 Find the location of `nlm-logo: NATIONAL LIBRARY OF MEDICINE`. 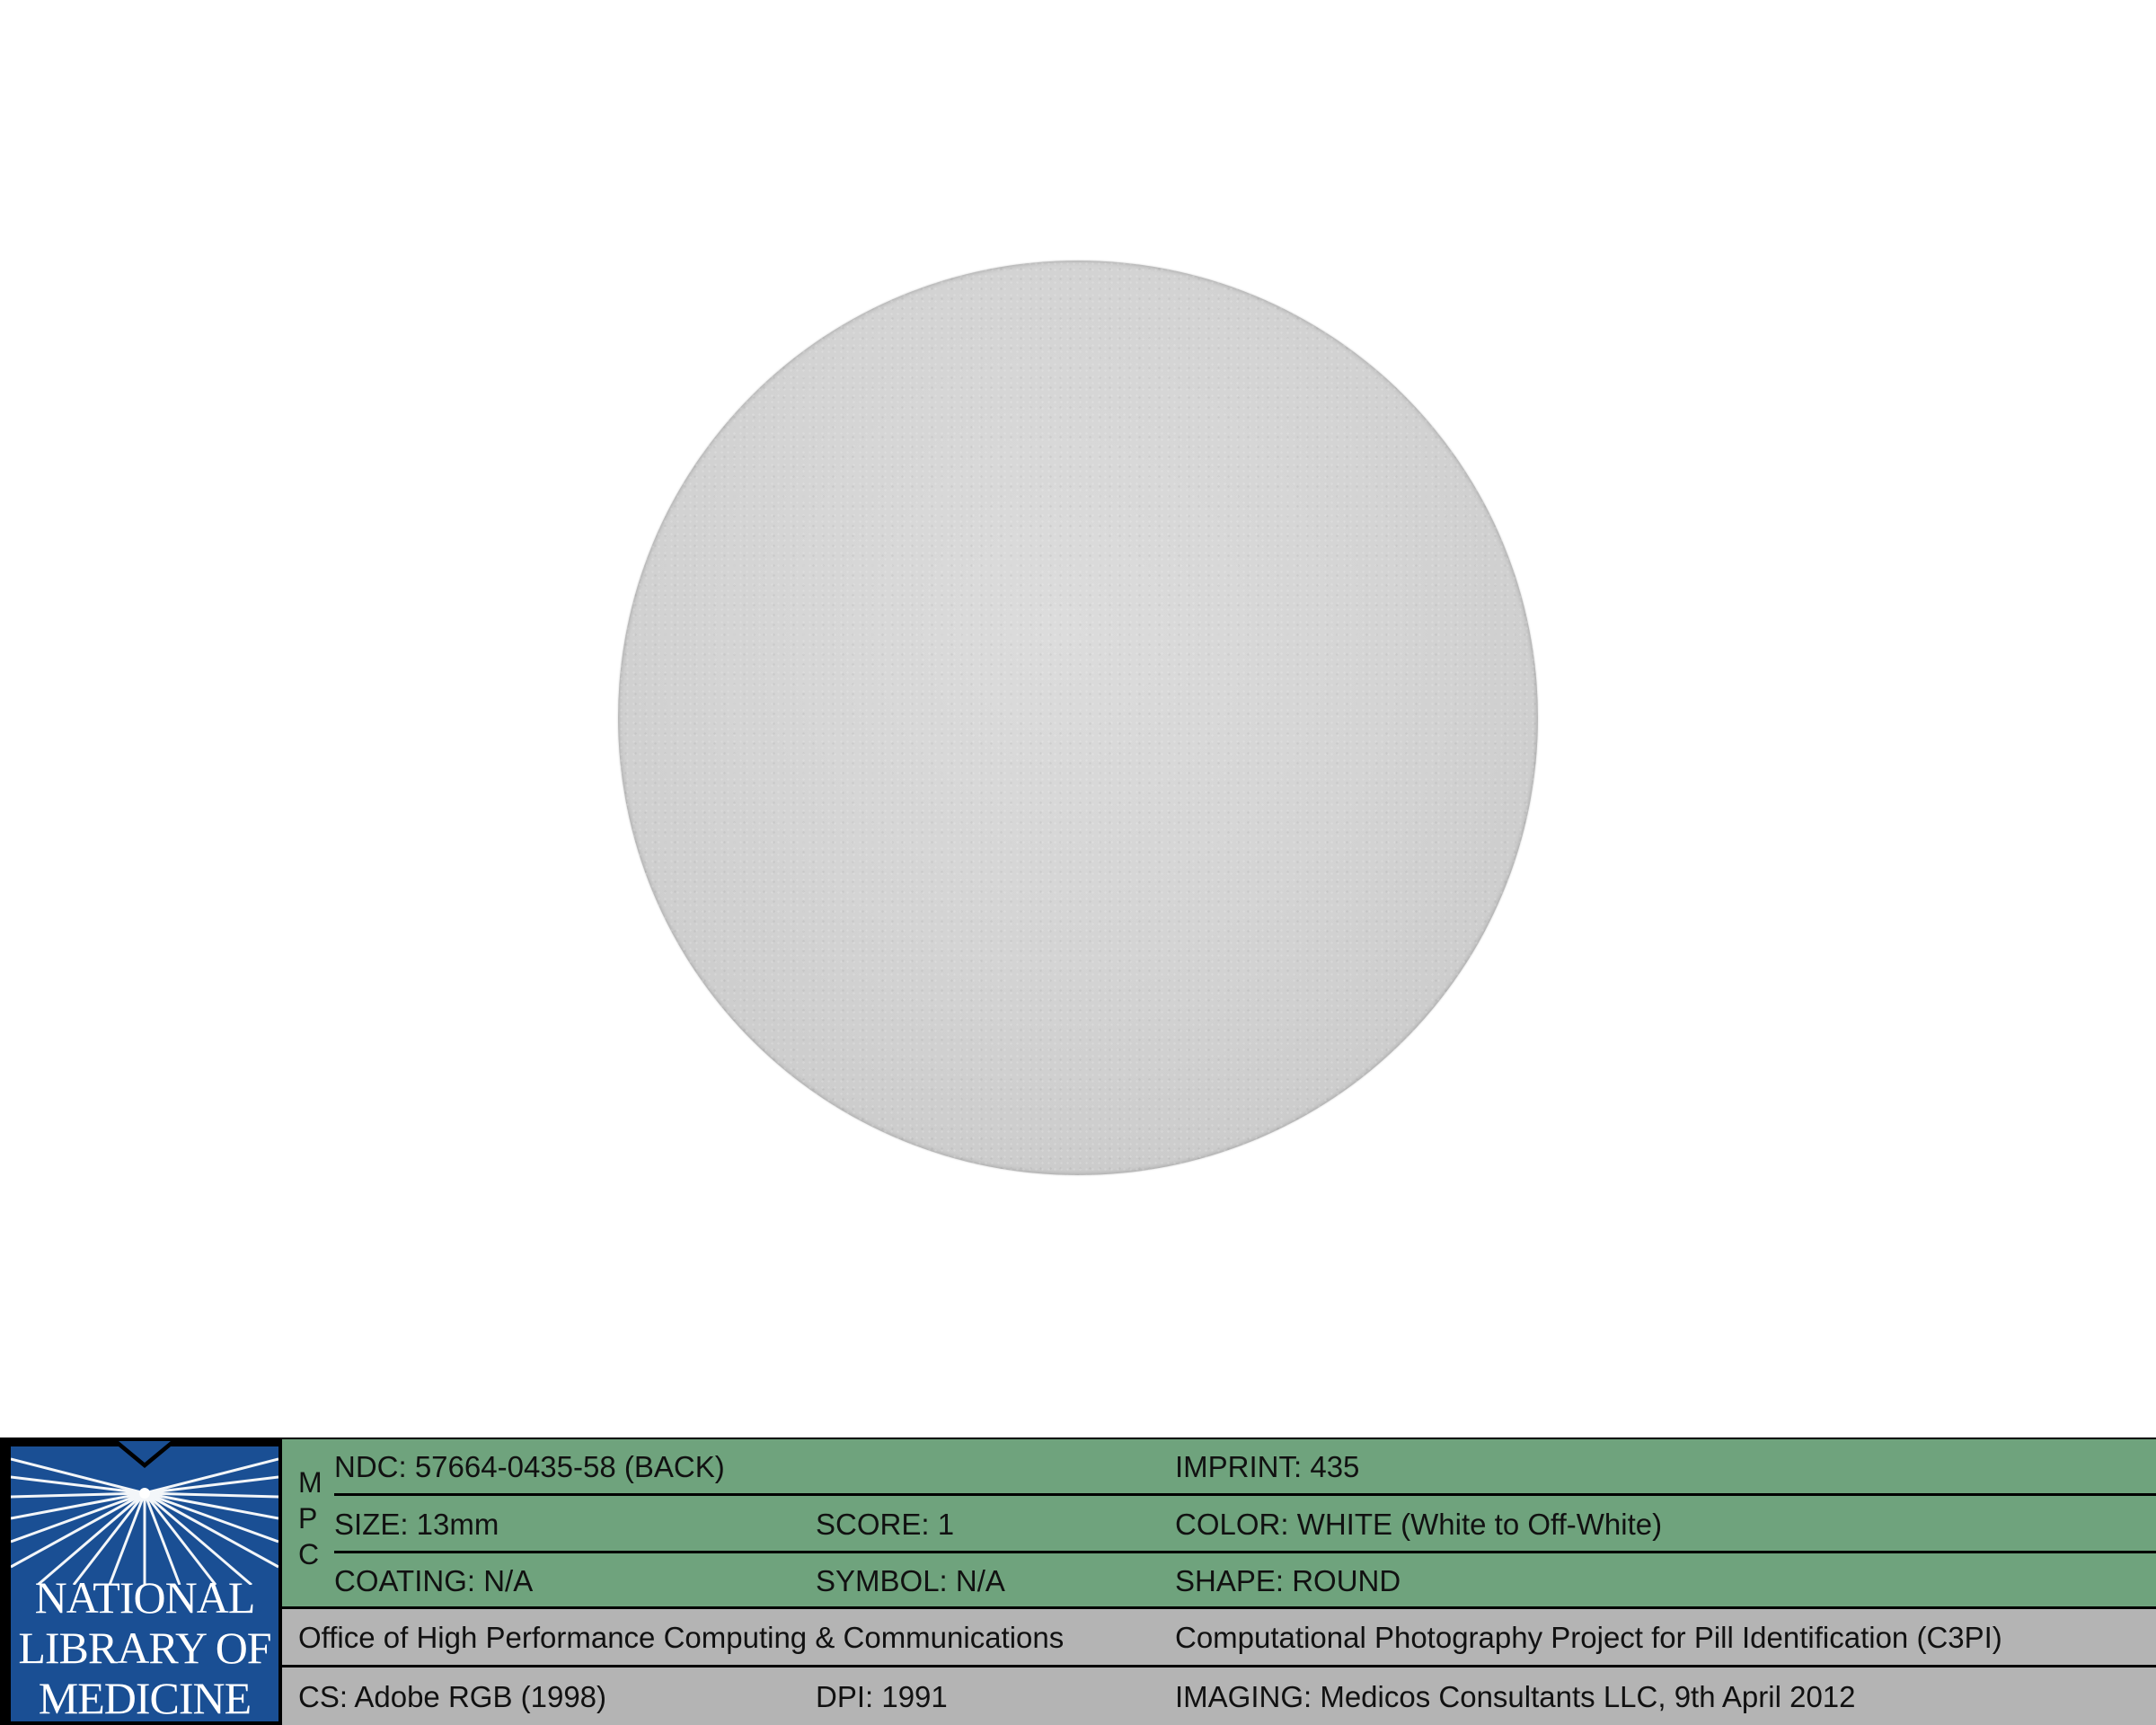

nlm-logo: NATIONAL LIBRARY OF MEDICINE is located at coordinates (144, 1581).